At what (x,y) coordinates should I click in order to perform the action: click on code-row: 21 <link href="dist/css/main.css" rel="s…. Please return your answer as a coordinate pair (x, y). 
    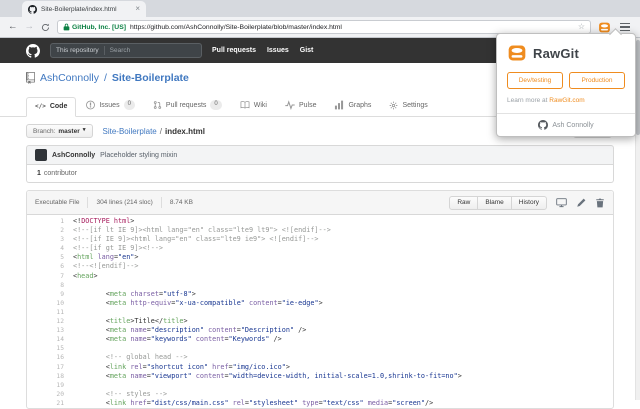
    Looking at the image, I should click on (320, 403).